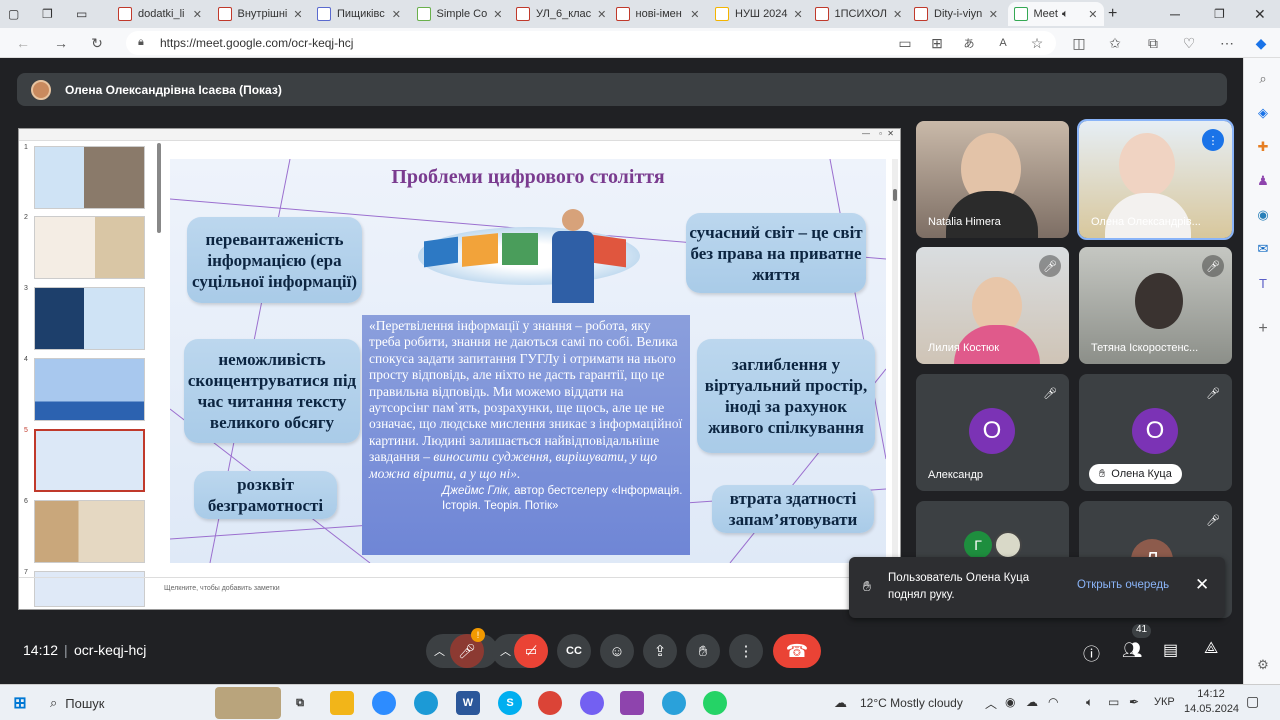  I want to click on tools-icon: ✚, so click(1263, 147).